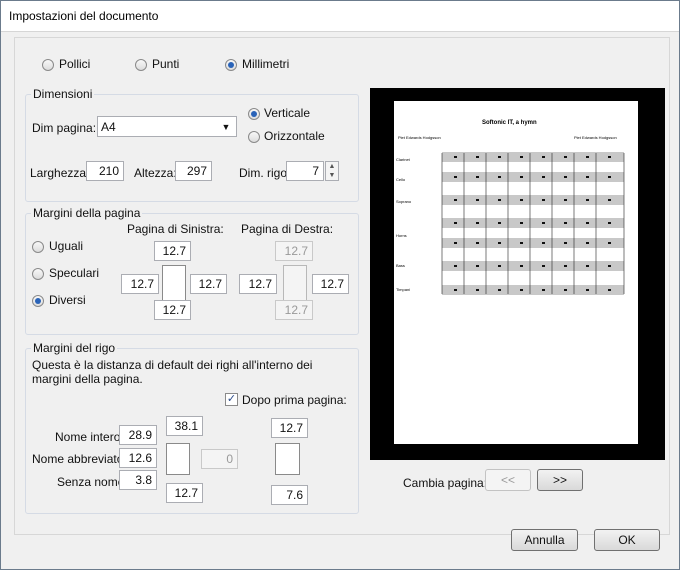 This screenshot has width=680, height=570. What do you see at coordinates (287, 113) in the screenshot?
I see `radio-portrait-label: Verticale` at bounding box center [287, 113].